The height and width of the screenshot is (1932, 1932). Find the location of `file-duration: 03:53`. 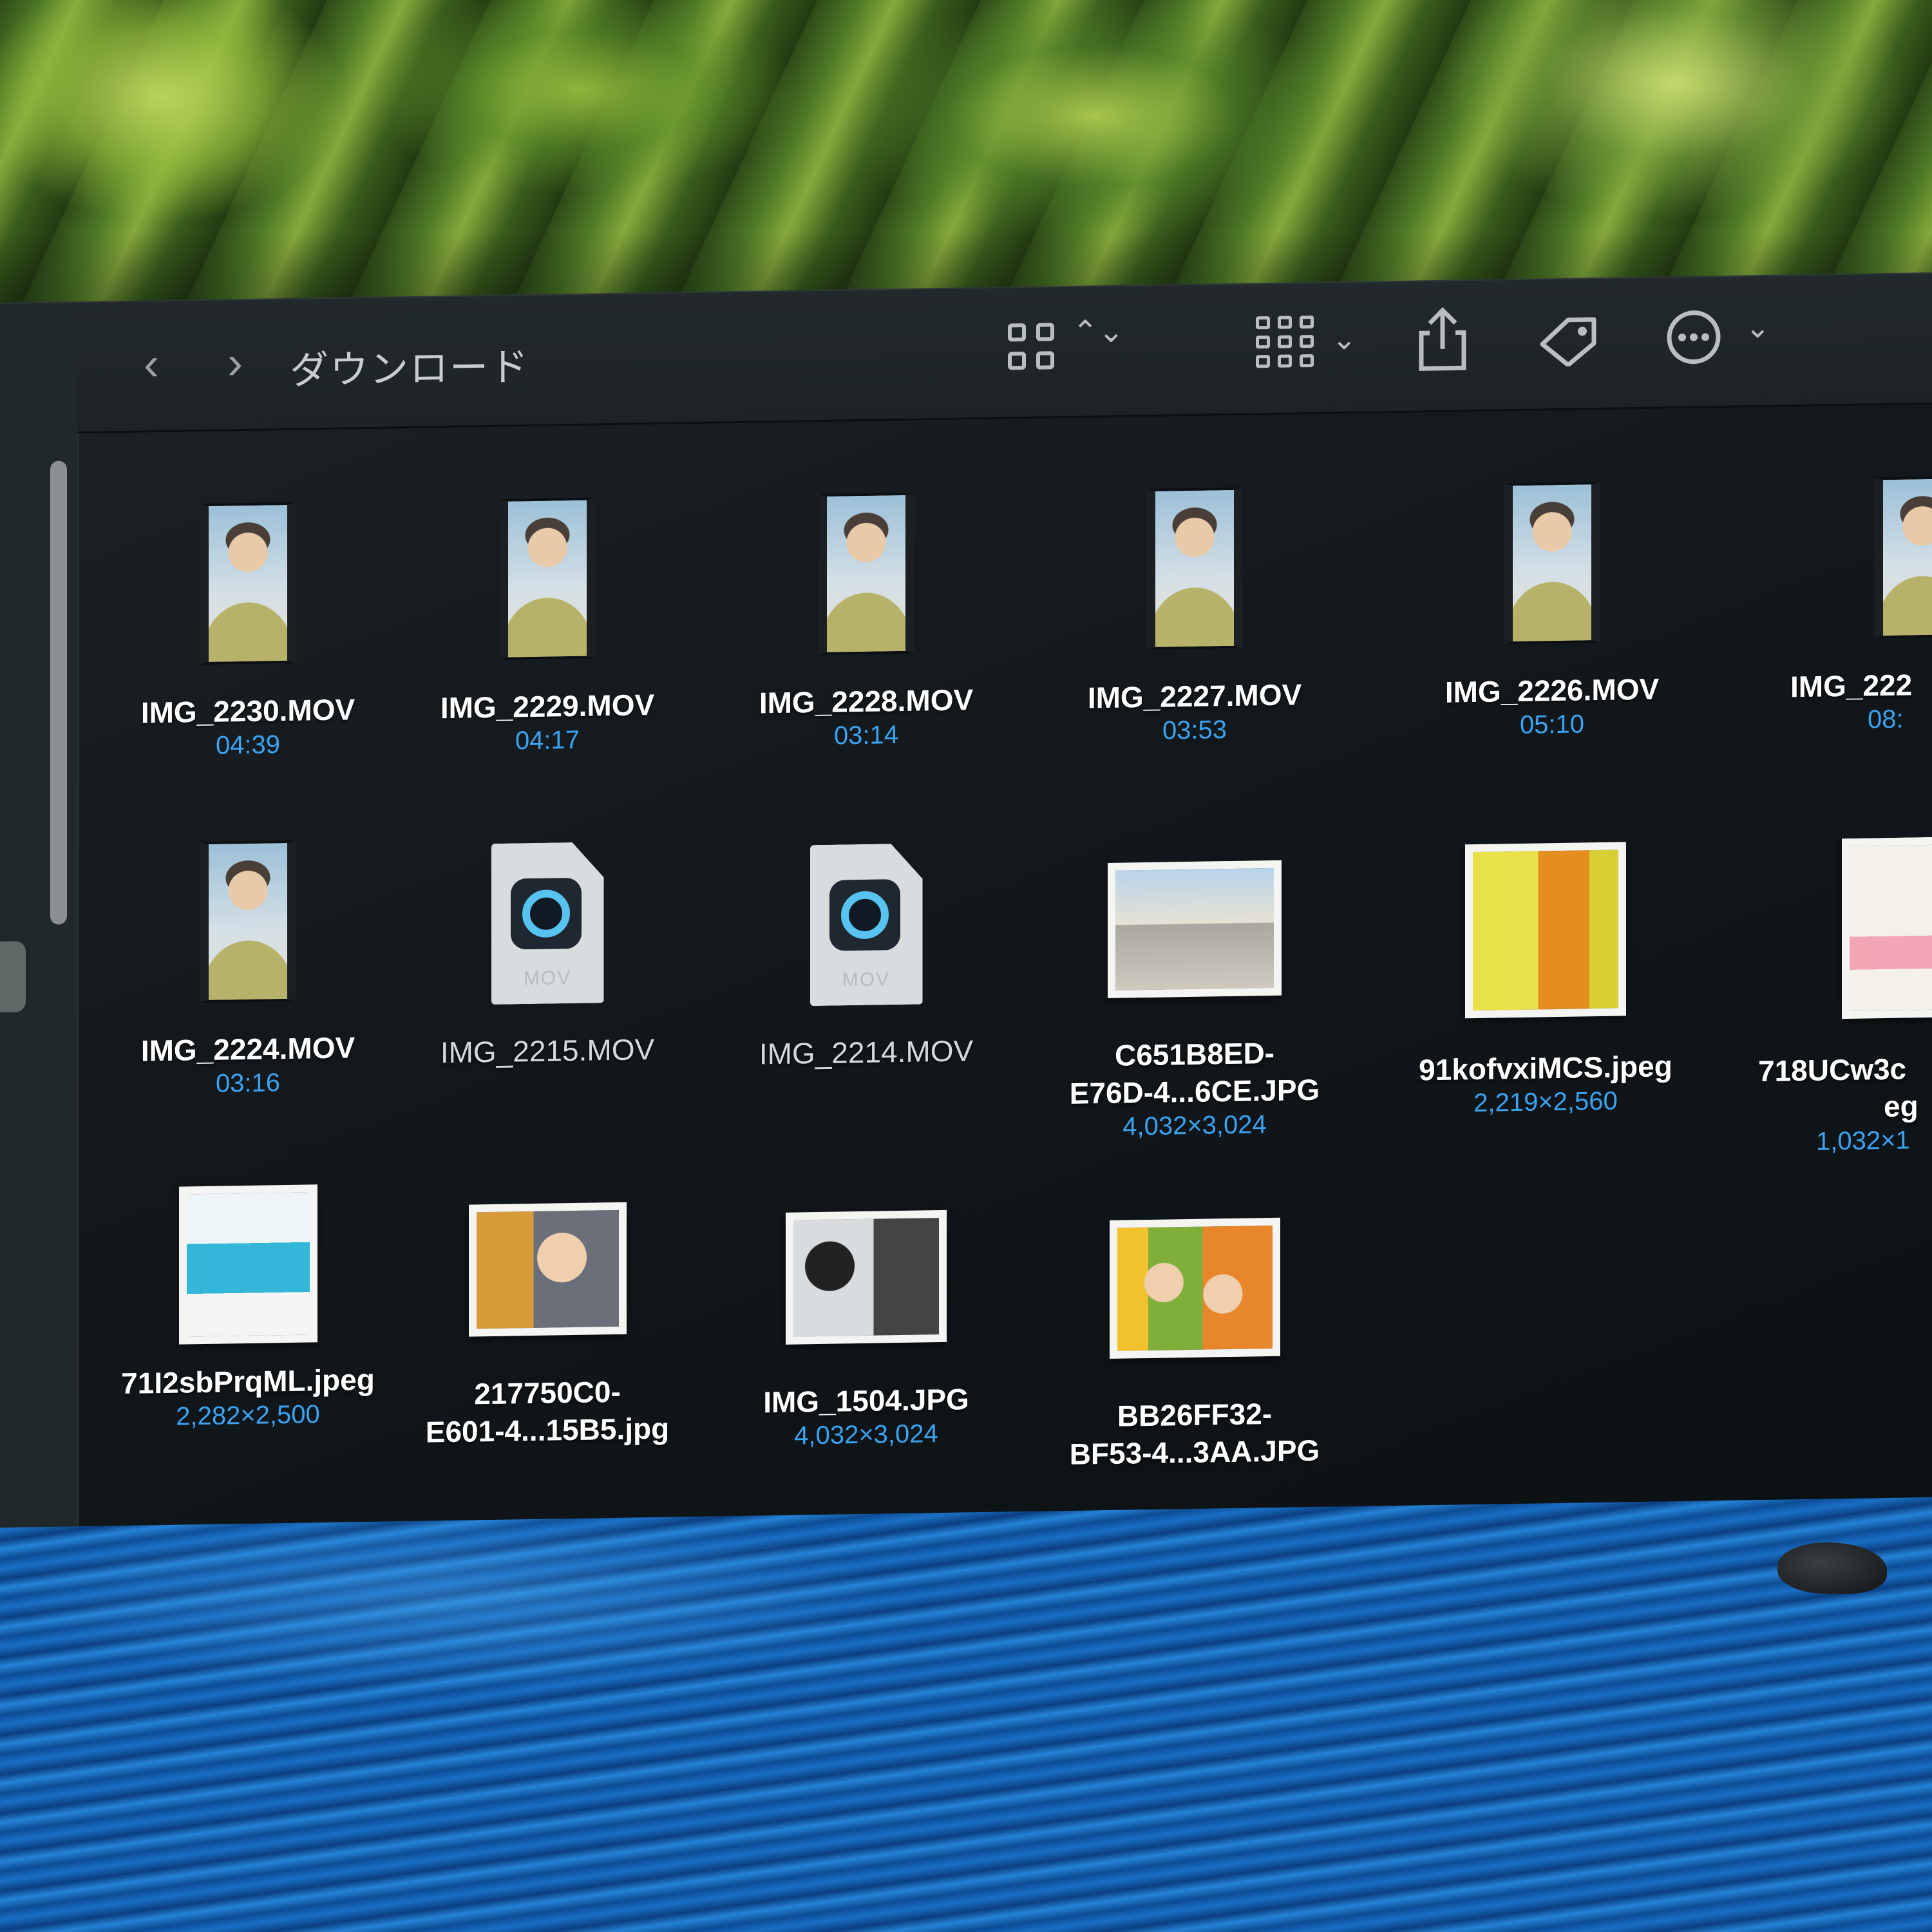

file-duration: 03:53 is located at coordinates (1194, 730).